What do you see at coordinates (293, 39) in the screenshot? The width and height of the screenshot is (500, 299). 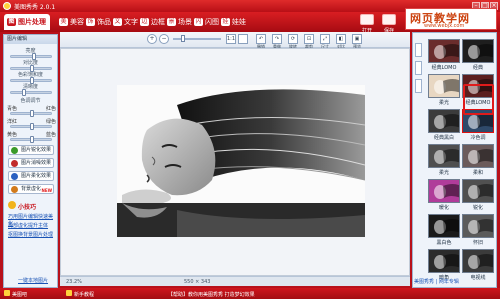 I see `rotate-icon: ⟳` at bounding box center [293, 39].